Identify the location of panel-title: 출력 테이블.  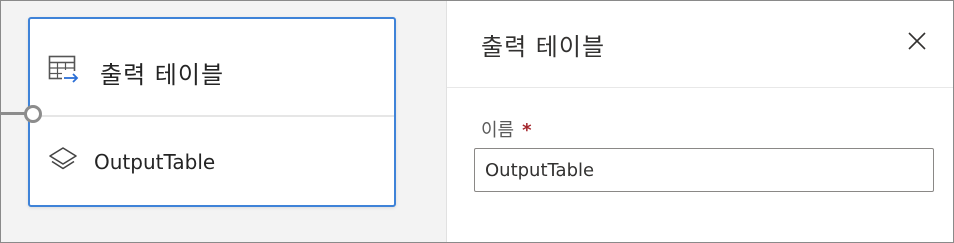
(543, 47).